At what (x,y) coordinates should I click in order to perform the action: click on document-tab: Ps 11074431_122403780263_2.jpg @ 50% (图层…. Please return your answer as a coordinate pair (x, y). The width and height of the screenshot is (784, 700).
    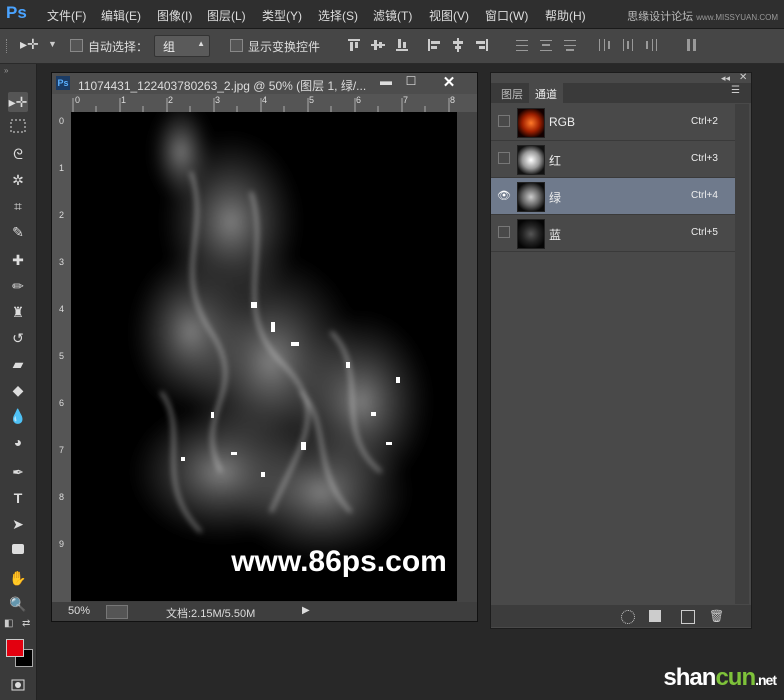
    Looking at the image, I should click on (264, 83).